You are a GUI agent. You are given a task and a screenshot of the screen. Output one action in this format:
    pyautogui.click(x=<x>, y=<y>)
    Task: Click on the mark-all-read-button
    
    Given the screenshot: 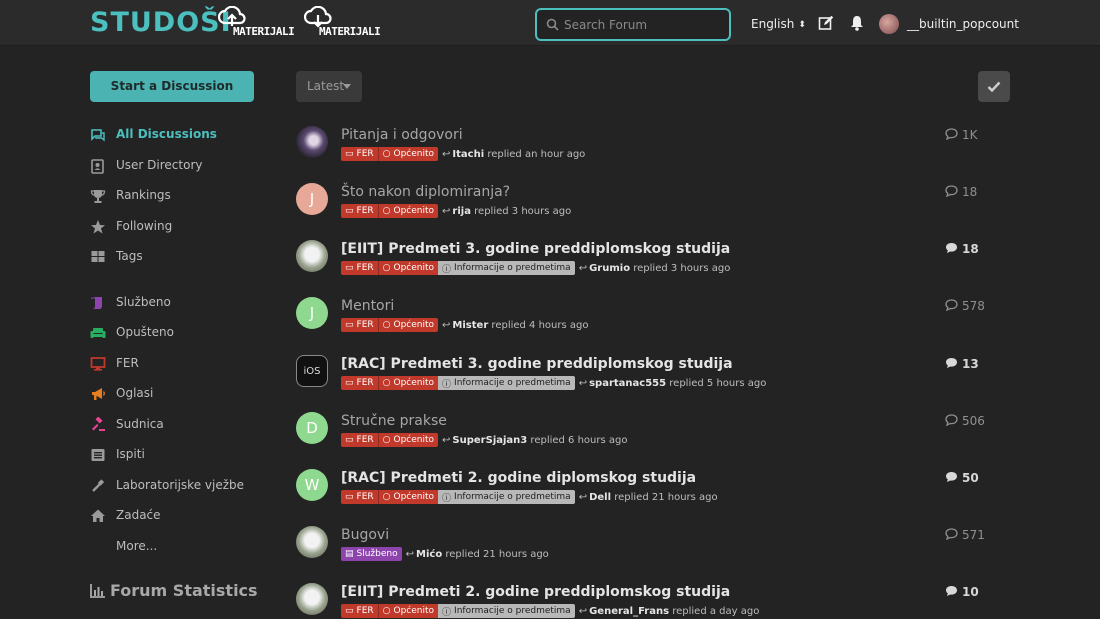 What is the action you would take?
    pyautogui.click(x=994, y=86)
    